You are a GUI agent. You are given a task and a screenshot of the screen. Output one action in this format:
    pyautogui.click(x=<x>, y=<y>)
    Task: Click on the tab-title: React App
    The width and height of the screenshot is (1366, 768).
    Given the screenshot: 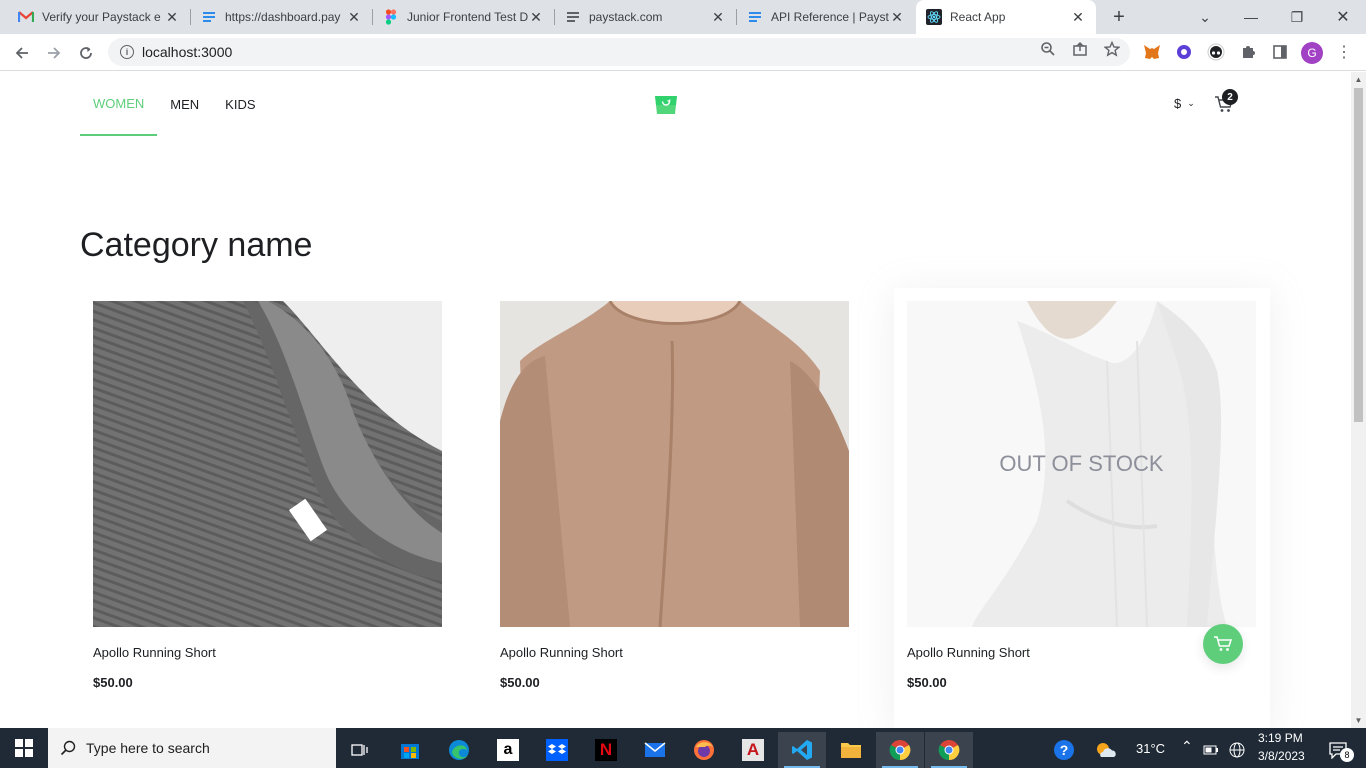 What is the action you would take?
    pyautogui.click(x=978, y=17)
    